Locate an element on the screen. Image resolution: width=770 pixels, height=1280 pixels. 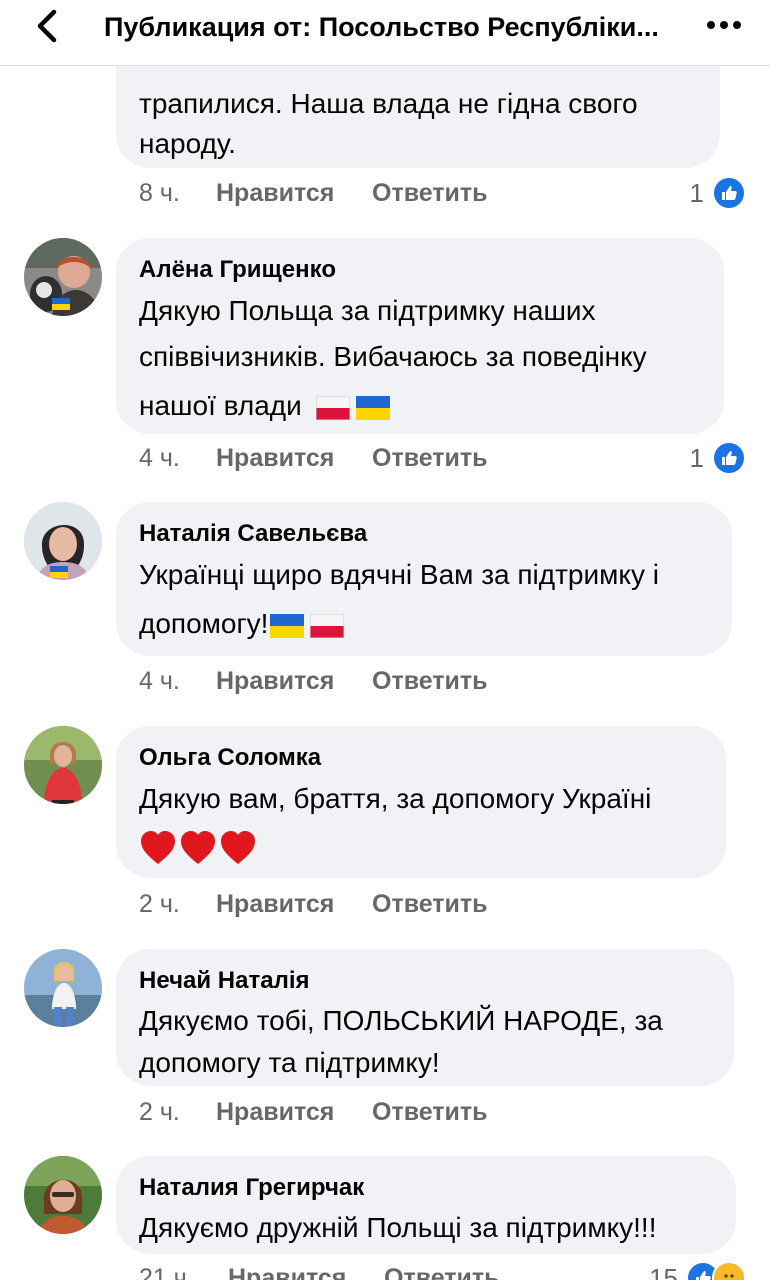
care-reaction-icon is located at coordinates (729, 1270).